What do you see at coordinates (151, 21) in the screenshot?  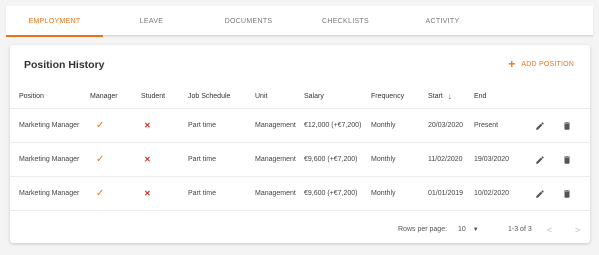 I see `tab-leave: LEAVE` at bounding box center [151, 21].